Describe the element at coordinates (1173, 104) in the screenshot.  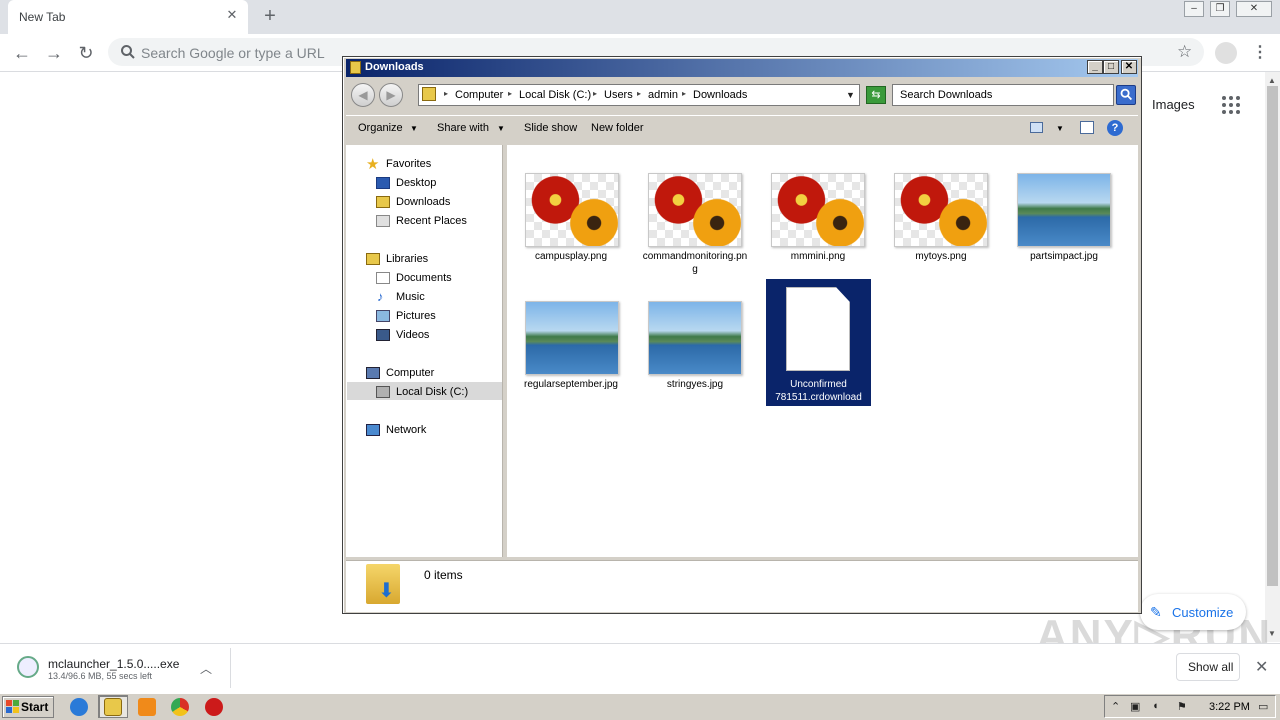
I see `images-link: Images` at that location.